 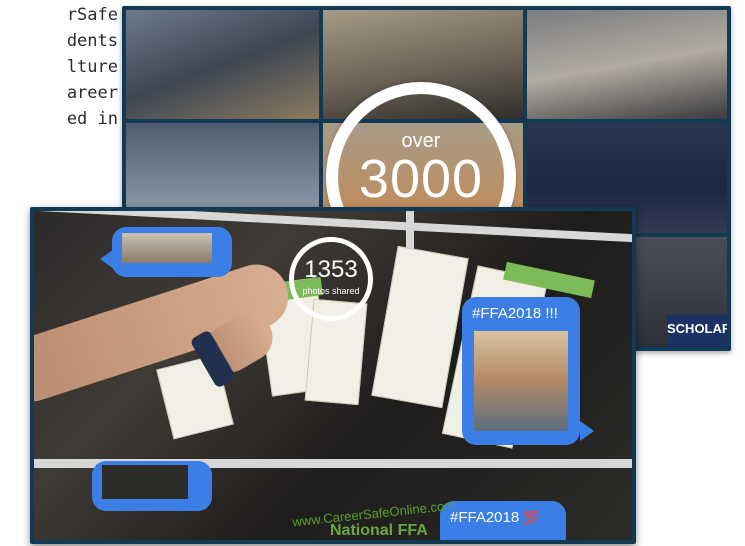 I want to click on side-line-1: rSafe, so click(x=92, y=15).